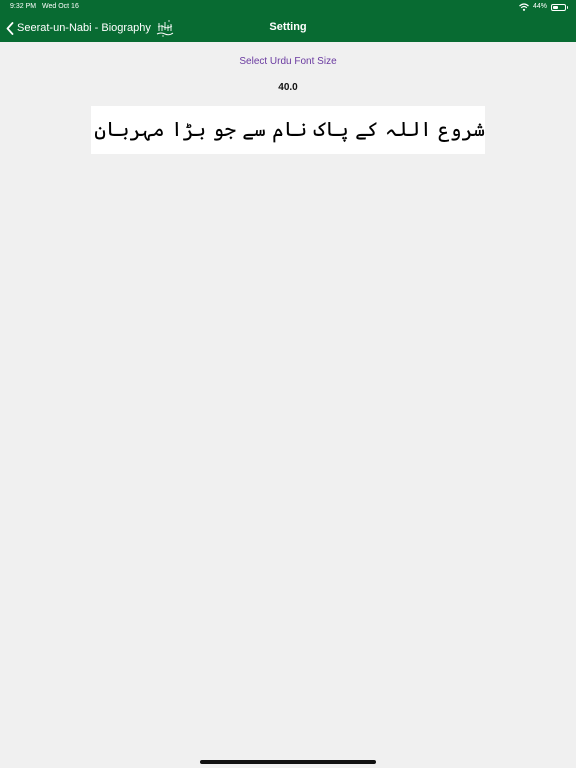 The width and height of the screenshot is (576, 768). What do you see at coordinates (288, 87) in the screenshot?
I see `font-size-value: 40.0` at bounding box center [288, 87].